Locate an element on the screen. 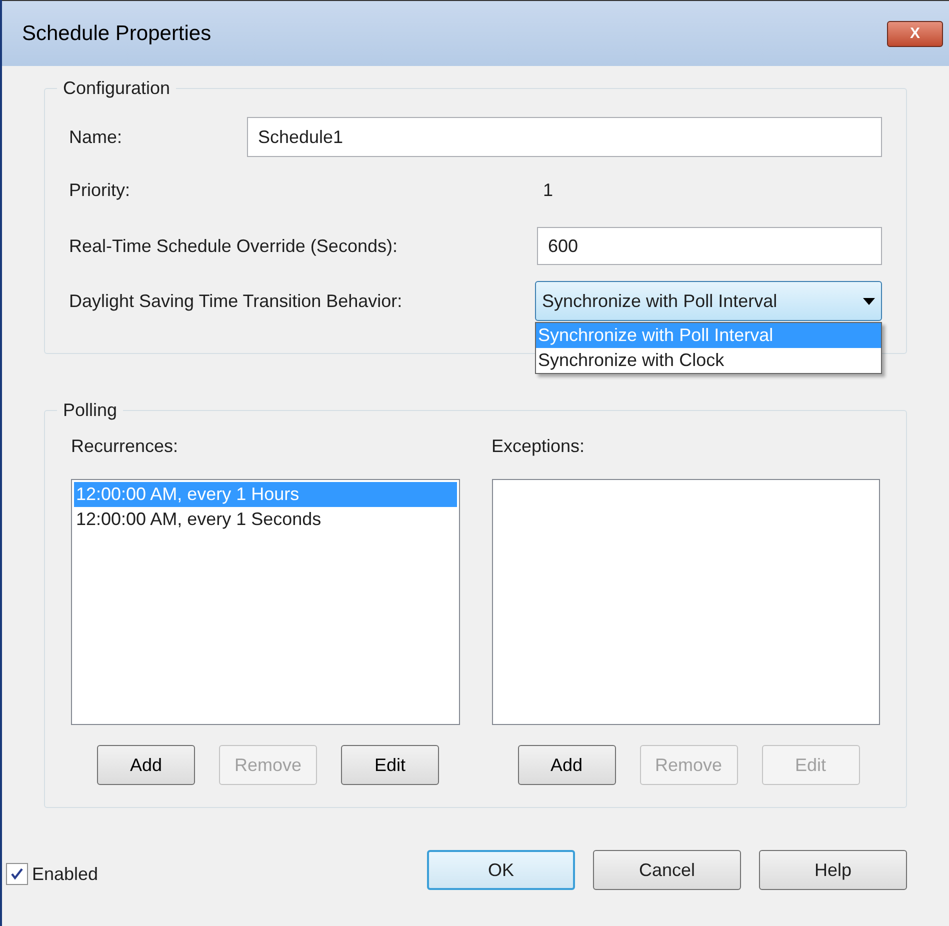 The height and width of the screenshot is (926, 949). dialog-button: Cancel is located at coordinates (667, 870).